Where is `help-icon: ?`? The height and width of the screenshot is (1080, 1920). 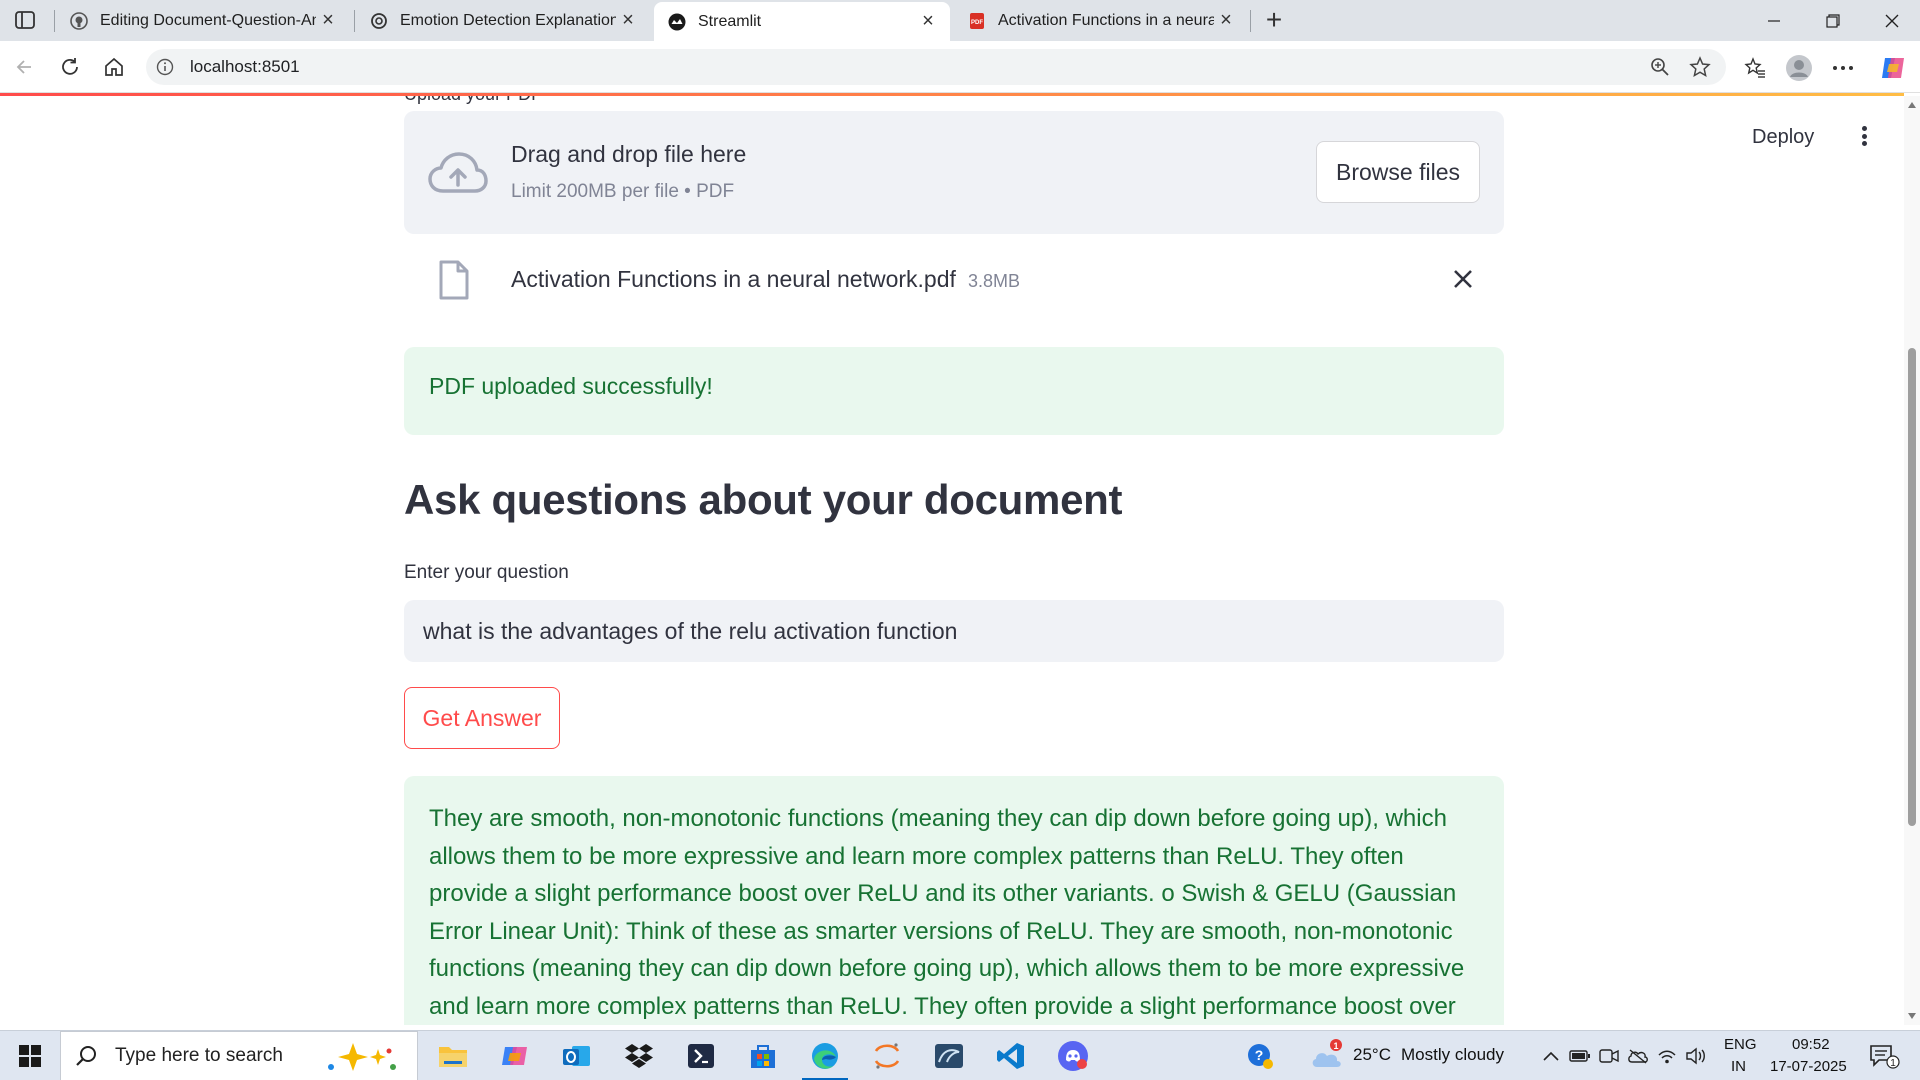 help-icon: ? is located at coordinates (1260, 1056).